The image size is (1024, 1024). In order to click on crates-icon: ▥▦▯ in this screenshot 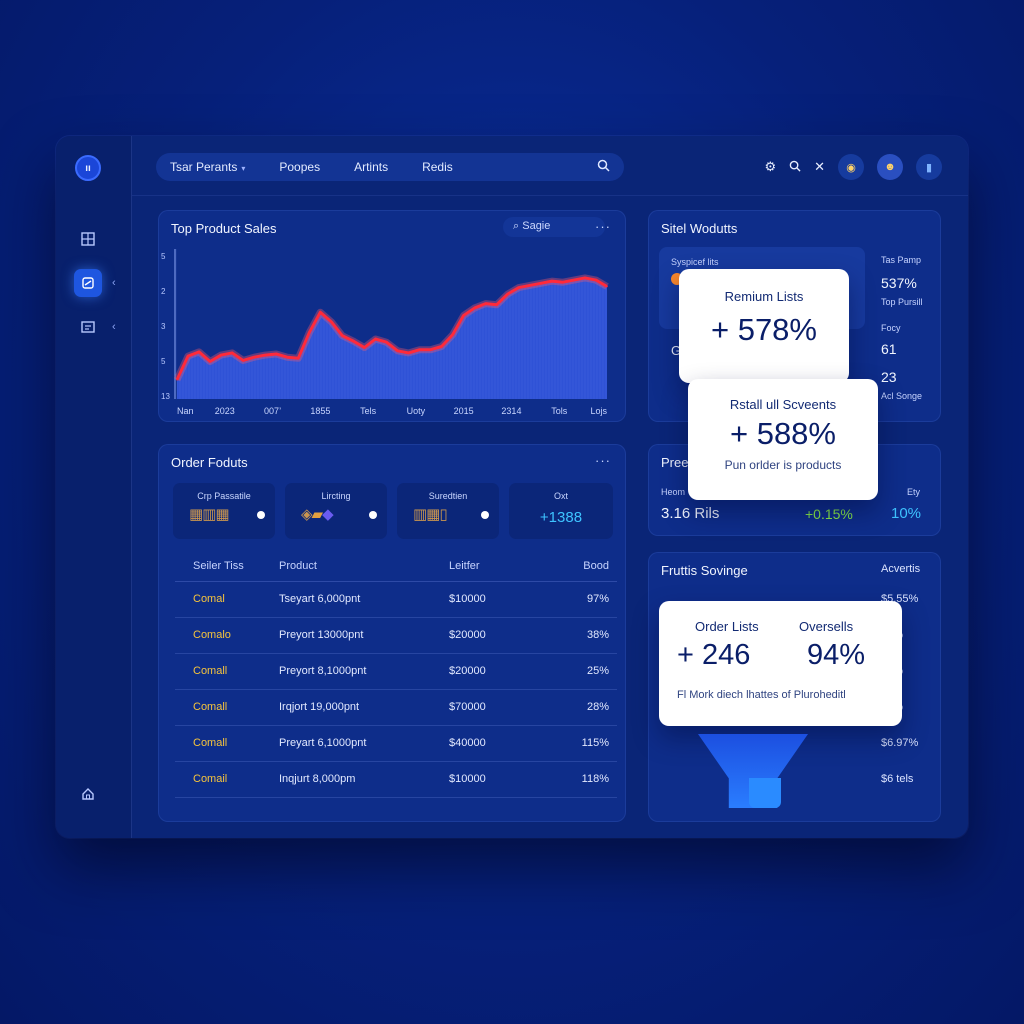, I will do `click(430, 514)`.